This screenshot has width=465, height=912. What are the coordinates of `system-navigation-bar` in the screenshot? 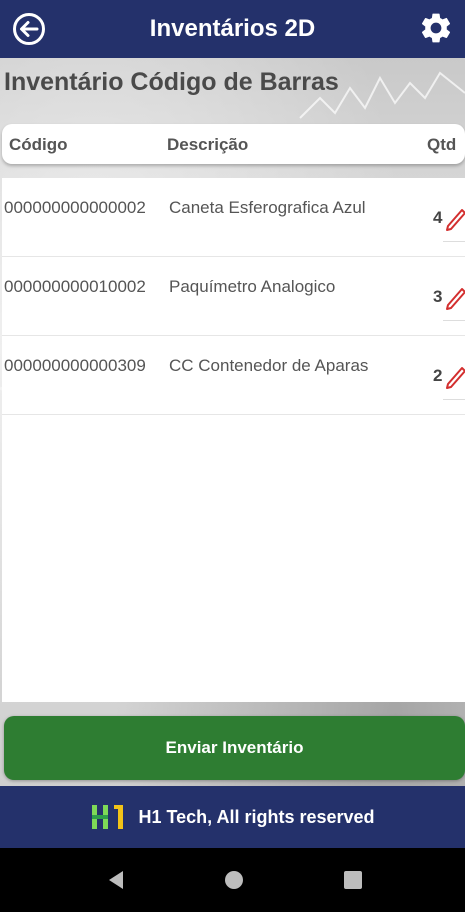 It's located at (232, 880).